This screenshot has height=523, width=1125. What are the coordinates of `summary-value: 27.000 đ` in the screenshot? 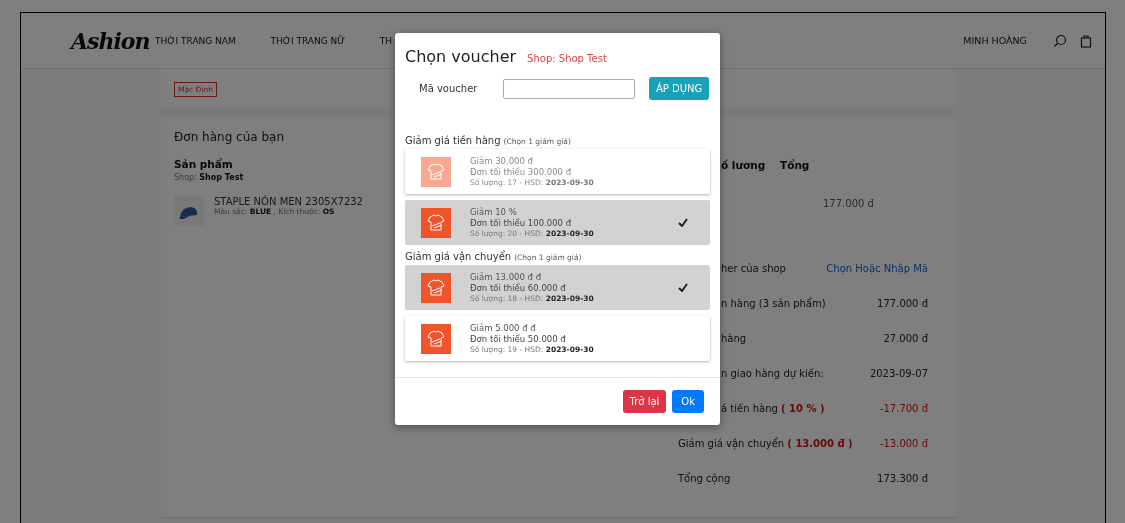 It's located at (905, 338).